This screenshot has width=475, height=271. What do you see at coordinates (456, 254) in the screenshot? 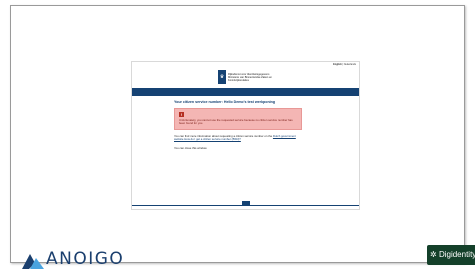
I see `digidentity-label: Digidentity` at bounding box center [456, 254].